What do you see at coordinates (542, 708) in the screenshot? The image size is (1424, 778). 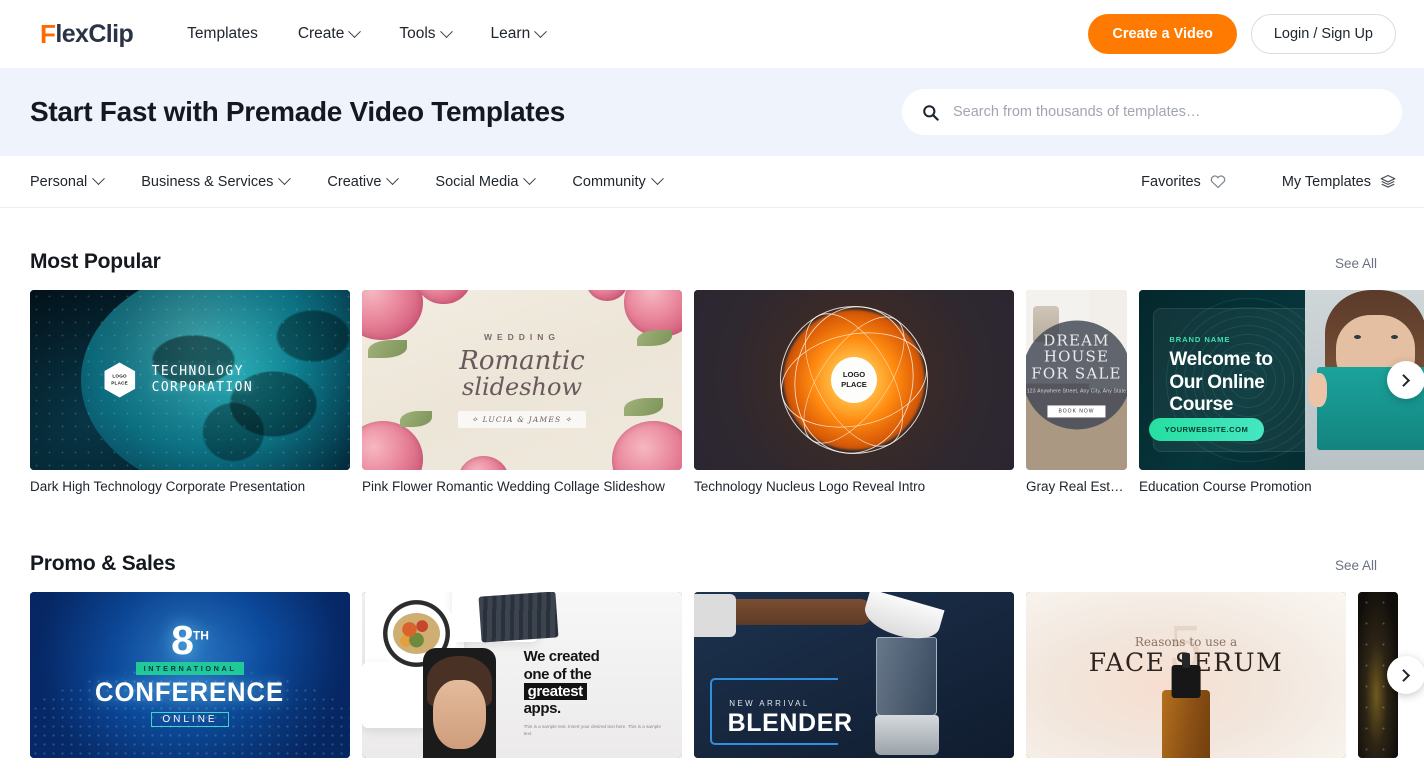 I see `headline-line-3: apps.` at bounding box center [542, 708].